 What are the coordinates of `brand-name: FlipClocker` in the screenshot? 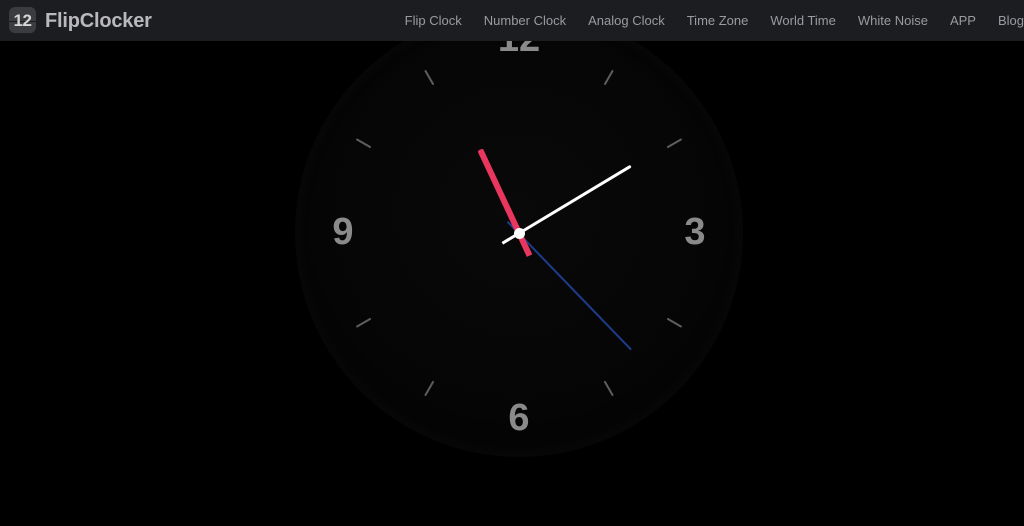 It's located at (98, 20).